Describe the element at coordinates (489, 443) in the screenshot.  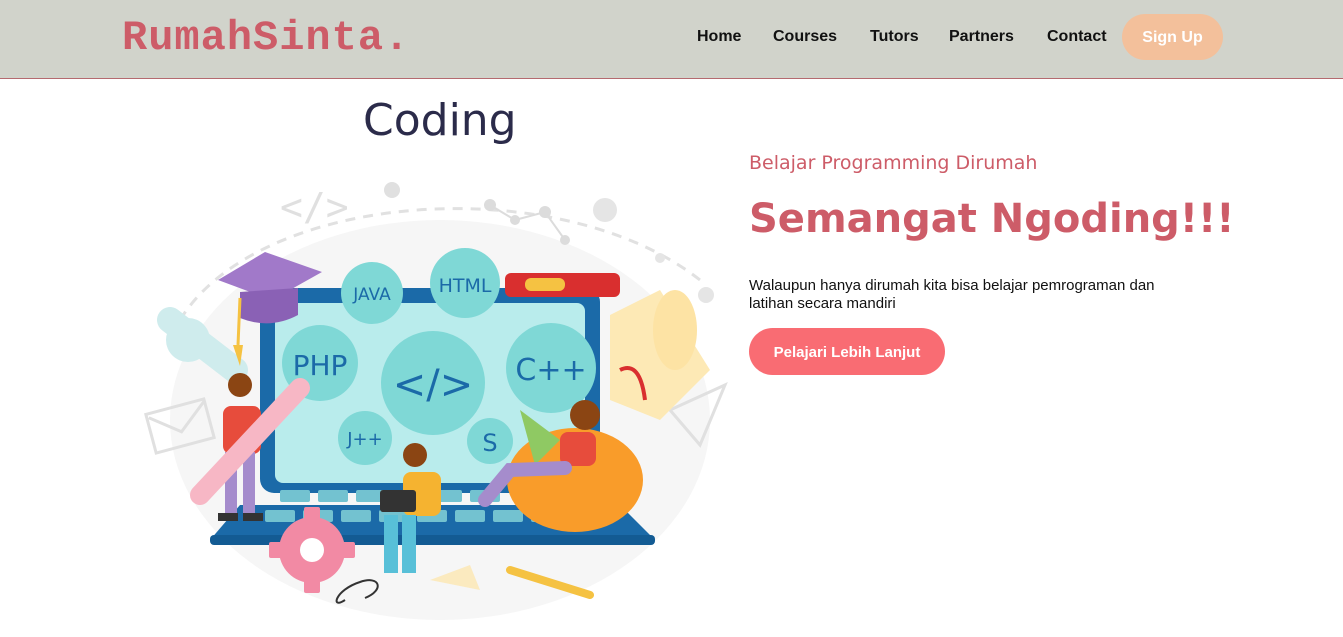
I see `s-badge: S` at that location.